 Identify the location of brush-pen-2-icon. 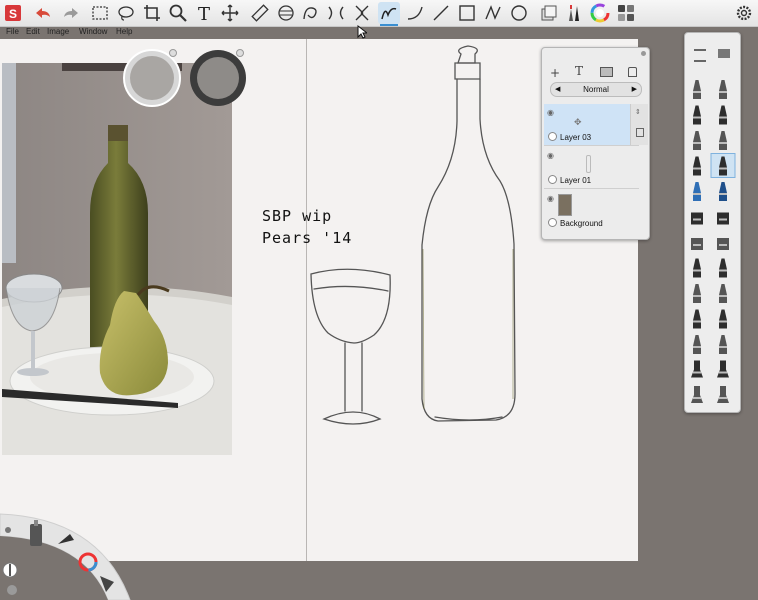
(723, 140).